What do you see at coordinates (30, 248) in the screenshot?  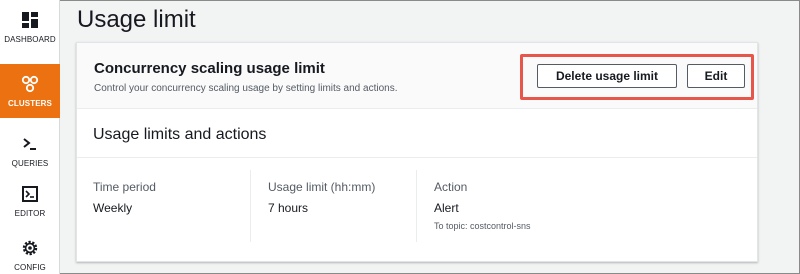 I see `config-gear-icon` at bounding box center [30, 248].